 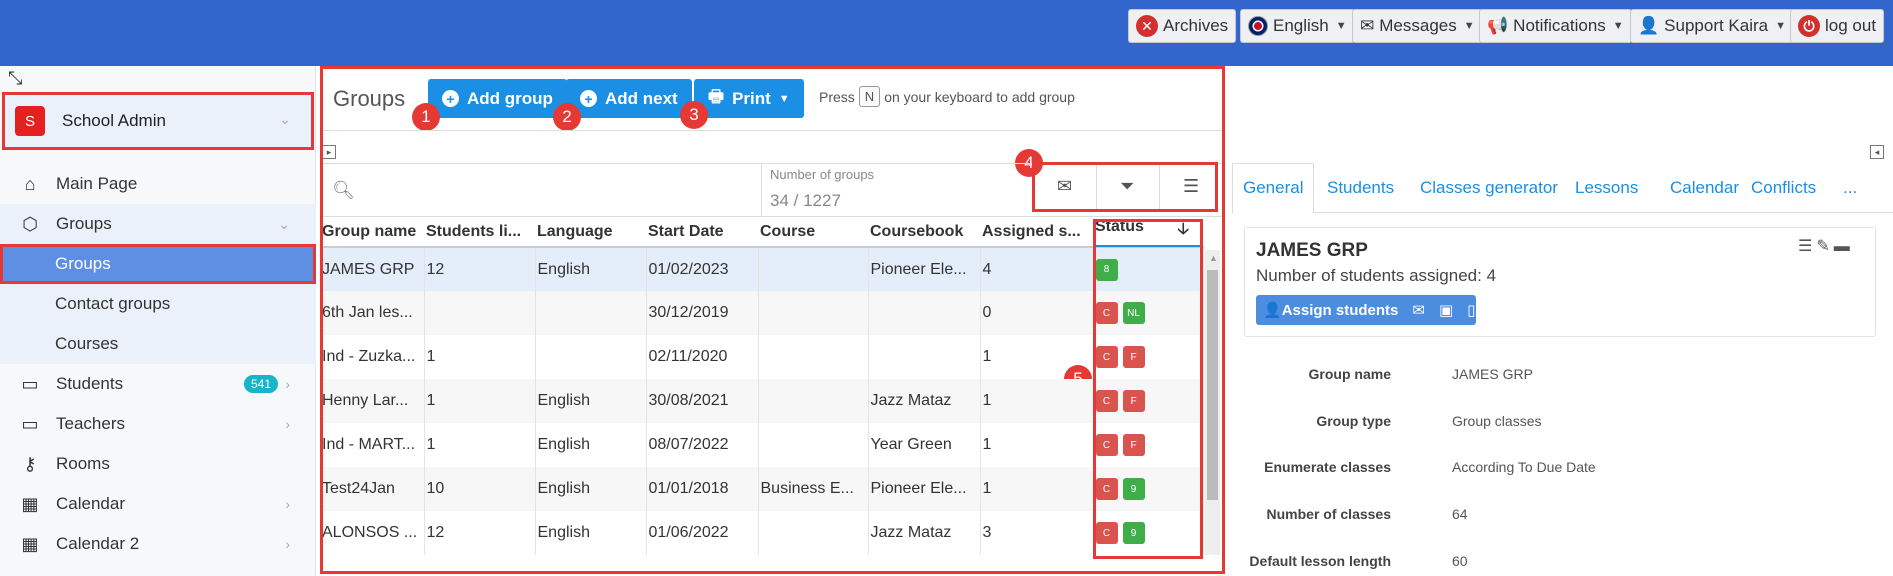 I want to click on tab-classes-generator: Classes generator, so click(x=1489, y=188).